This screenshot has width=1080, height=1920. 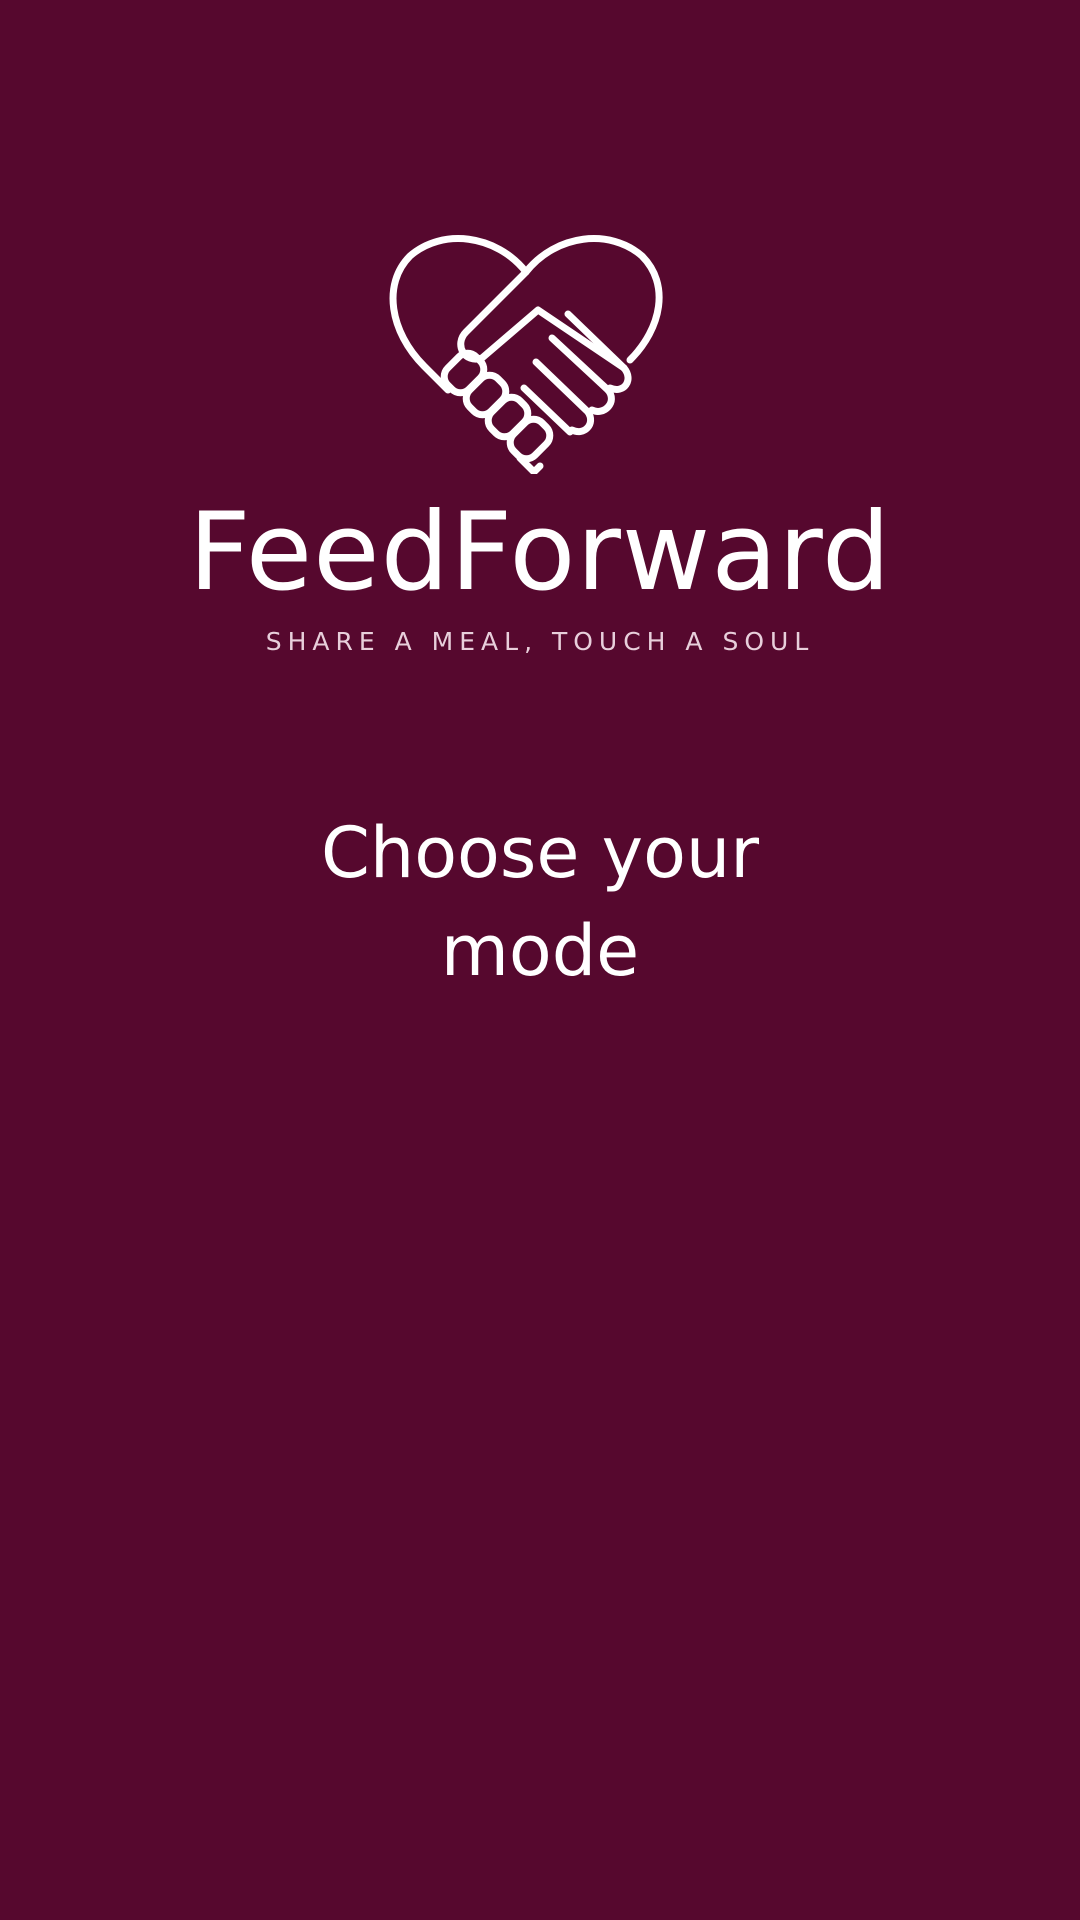 What do you see at coordinates (540, 641) in the screenshot?
I see `brand-tagline: SHARE A MEAL, TOUCH A SOUL` at bounding box center [540, 641].